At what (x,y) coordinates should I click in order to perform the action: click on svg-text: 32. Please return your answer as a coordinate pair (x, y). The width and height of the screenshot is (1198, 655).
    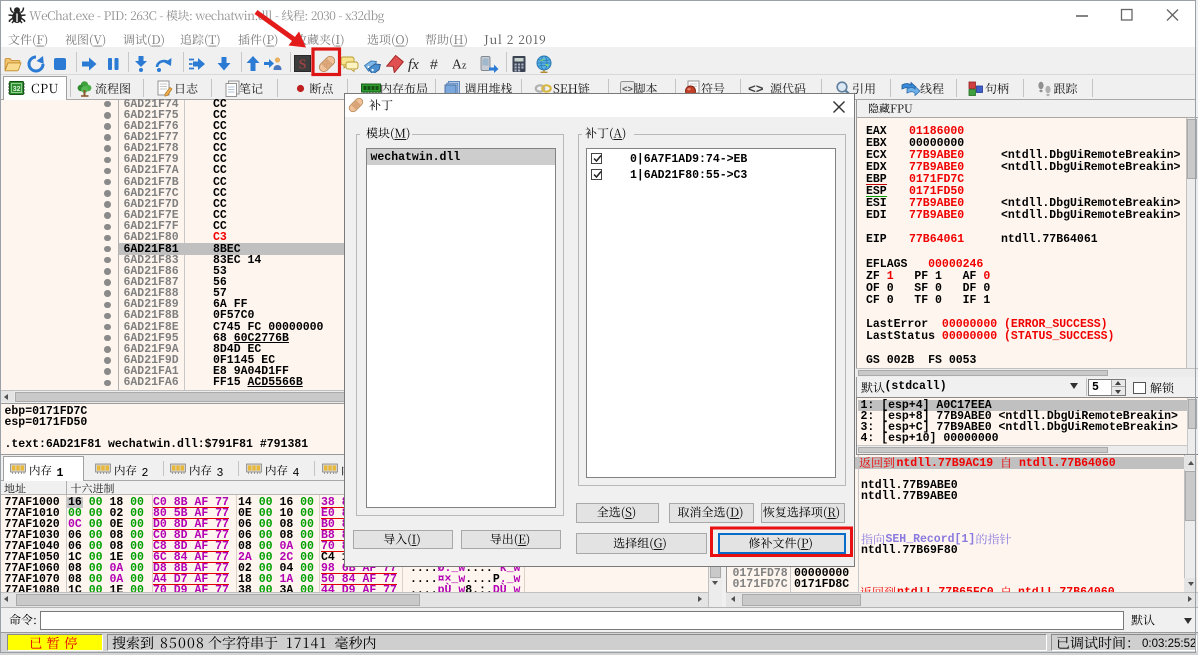
    Looking at the image, I should click on (17, 89).